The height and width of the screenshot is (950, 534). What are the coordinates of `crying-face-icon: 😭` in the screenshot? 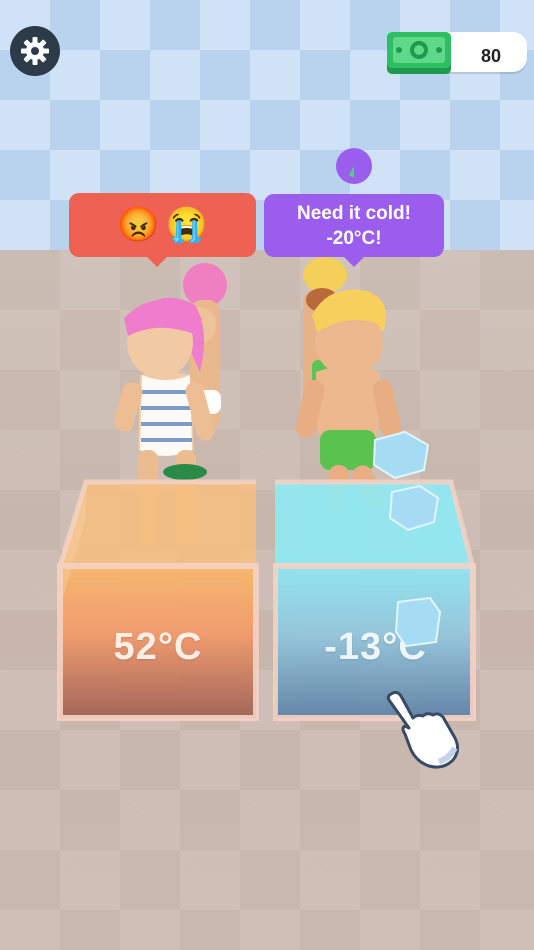 It's located at (186, 225).